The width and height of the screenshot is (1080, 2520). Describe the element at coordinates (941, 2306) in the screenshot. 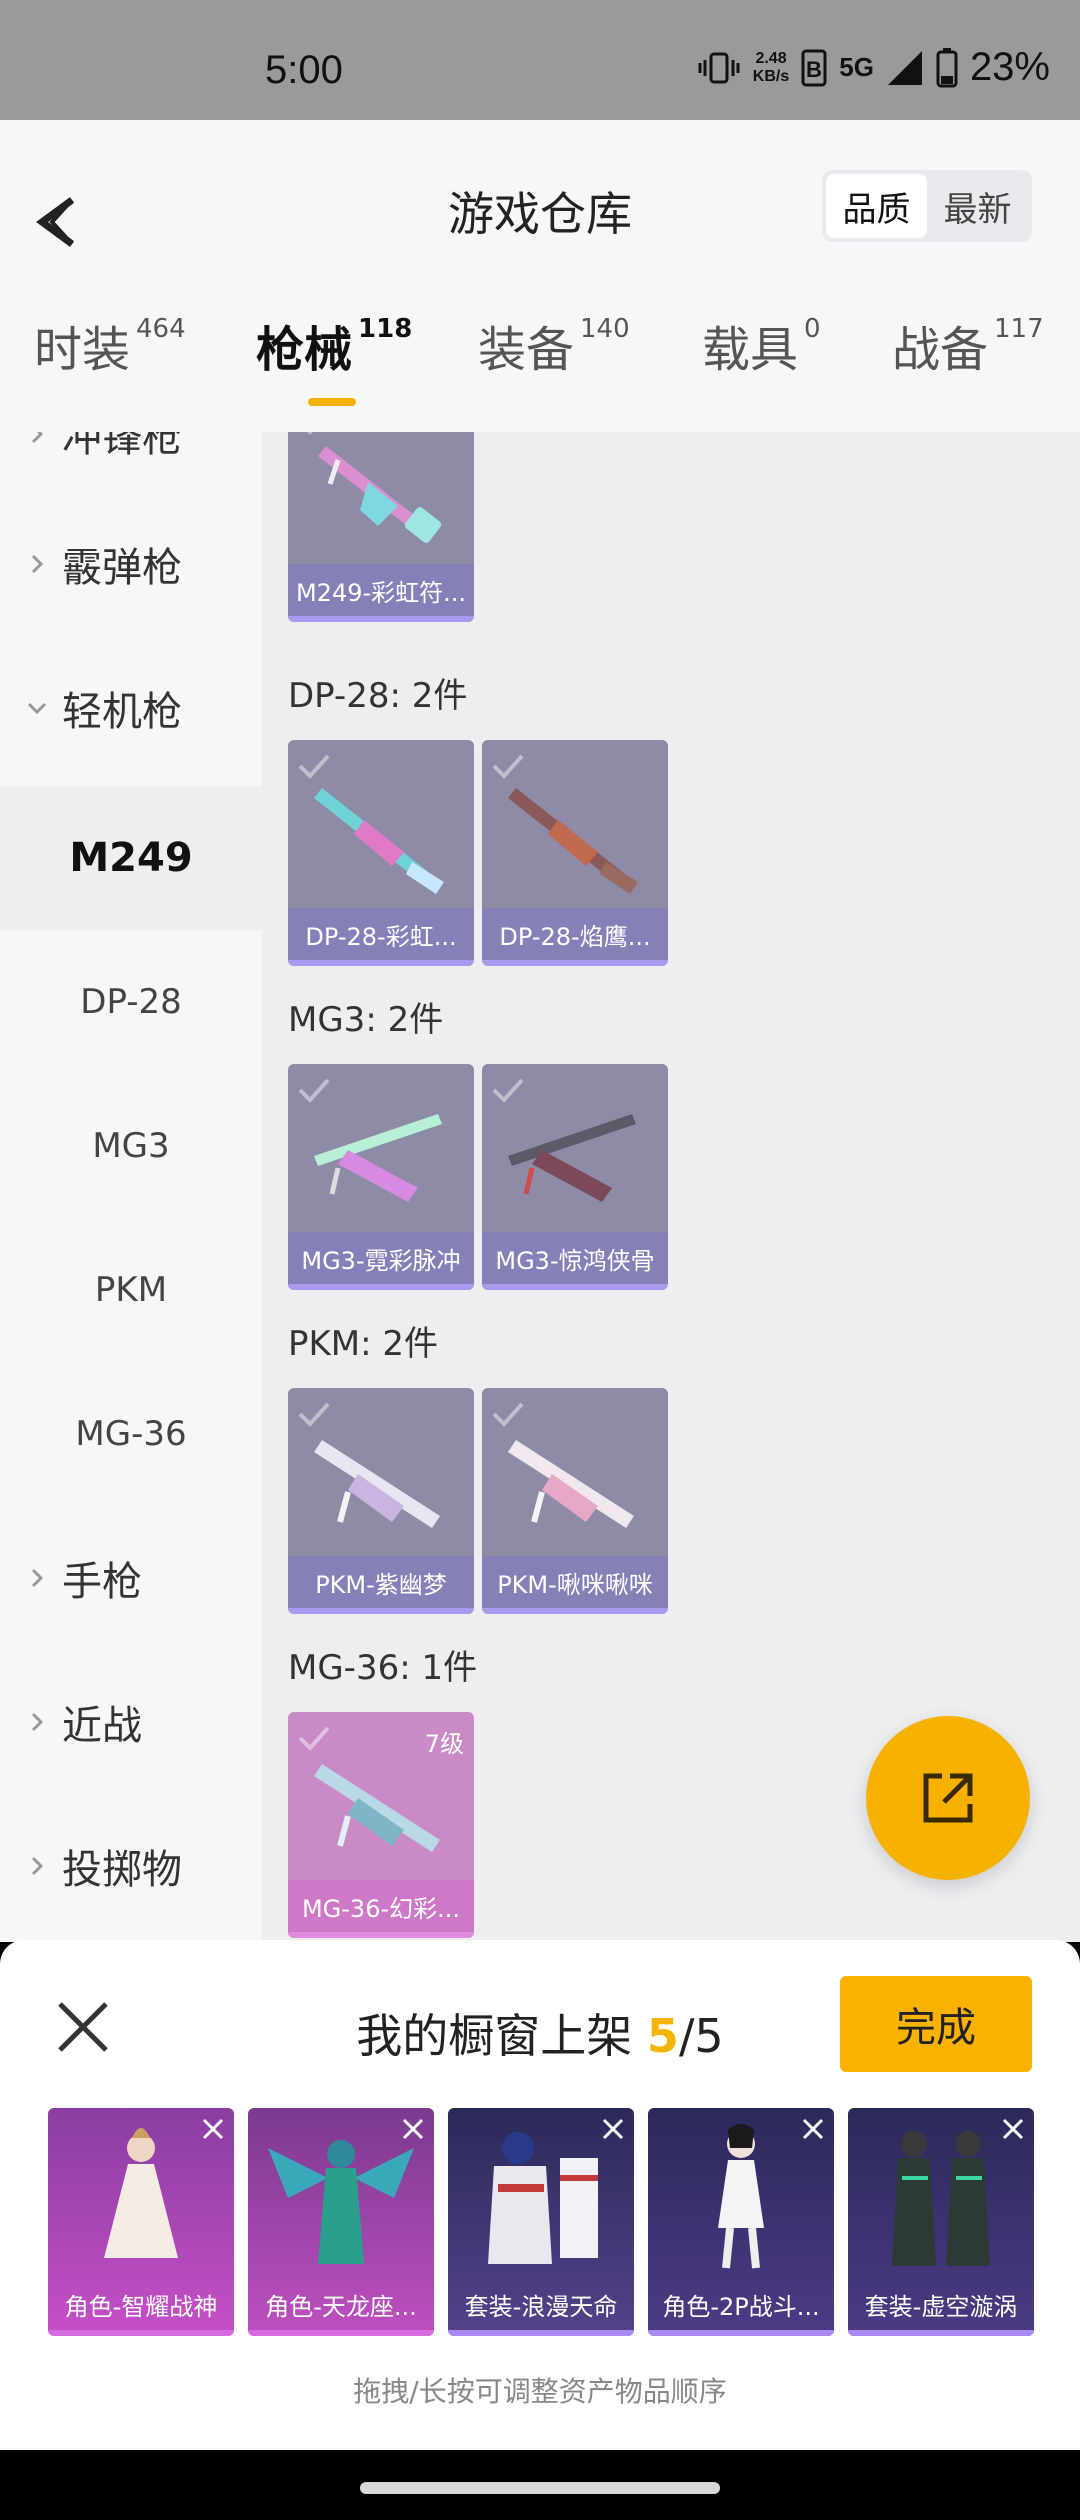

I see `showcase-item-name: 套装-虚空漩涡` at that location.